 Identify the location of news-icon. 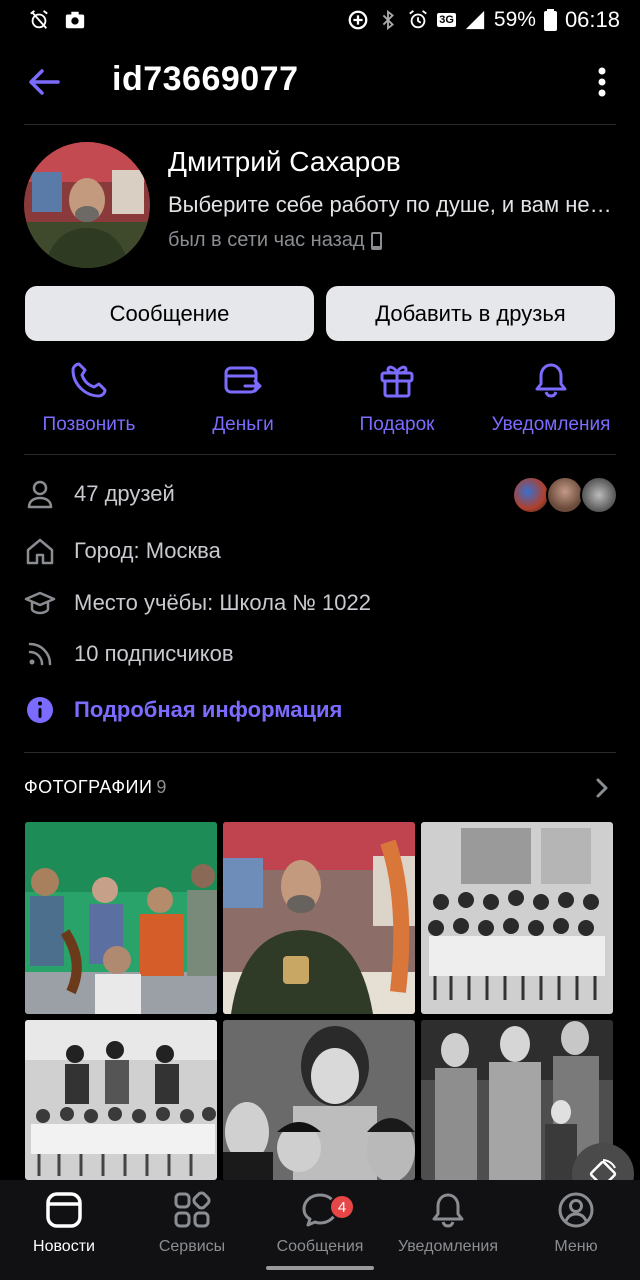
(64, 1210).